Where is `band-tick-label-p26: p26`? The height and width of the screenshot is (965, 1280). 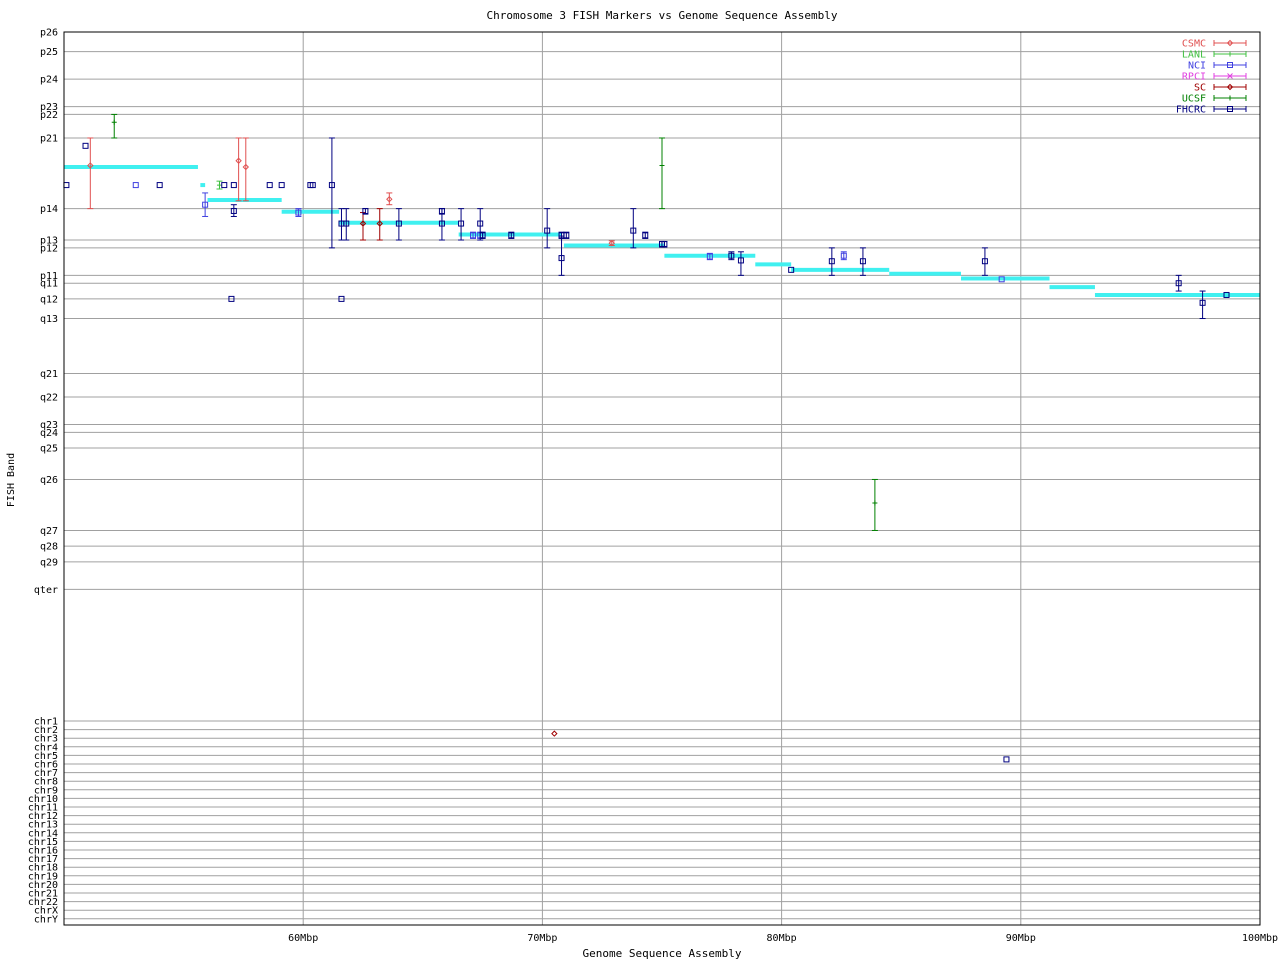 band-tick-label-p26: p26 is located at coordinates (49, 33).